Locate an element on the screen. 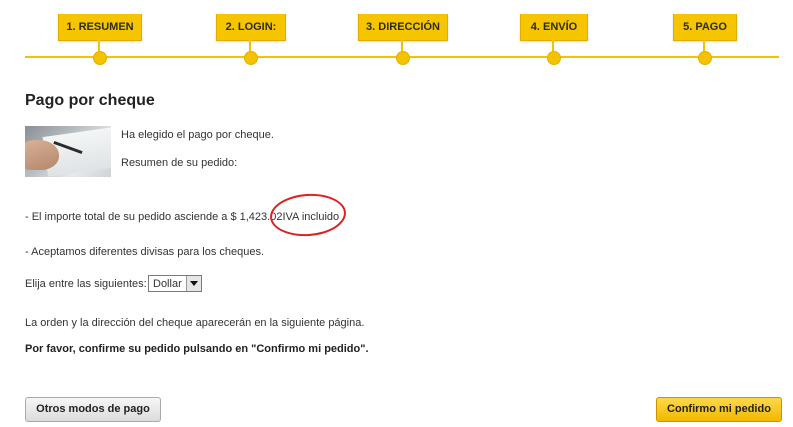 This screenshot has height=427, width=793. step-dot-login is located at coordinates (251, 58).